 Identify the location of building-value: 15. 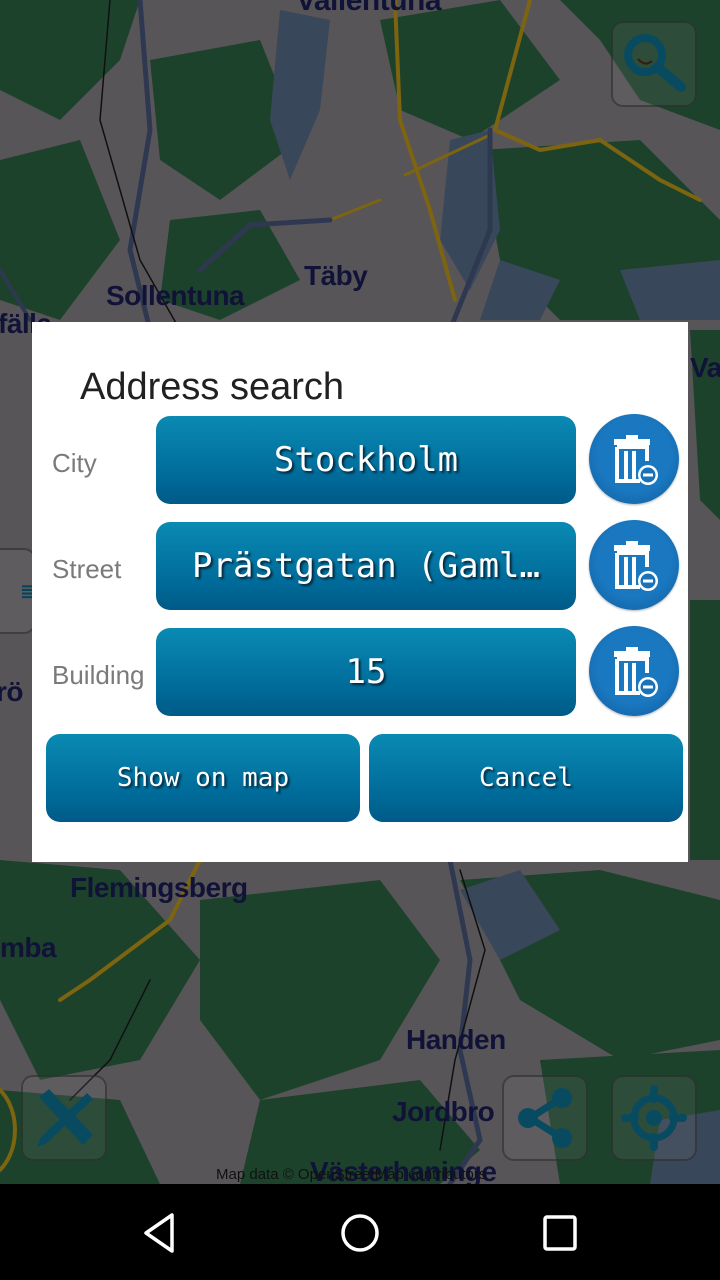
(366, 672).